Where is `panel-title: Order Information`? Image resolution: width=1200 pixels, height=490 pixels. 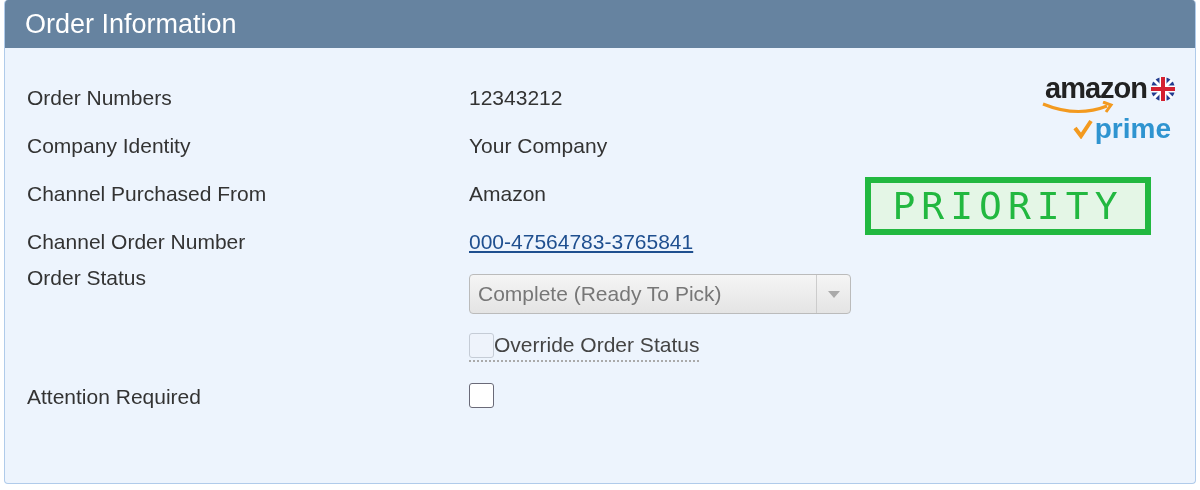 panel-title: Order Information is located at coordinates (600, 24).